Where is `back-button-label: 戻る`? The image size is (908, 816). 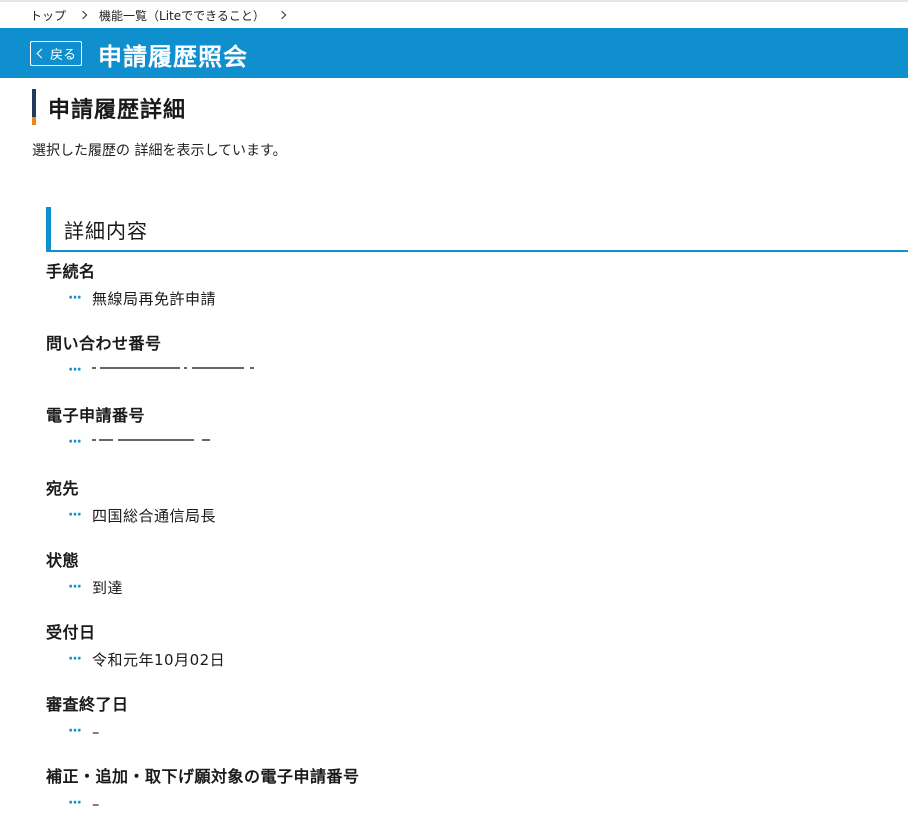 back-button-label: 戻る is located at coordinates (62, 55).